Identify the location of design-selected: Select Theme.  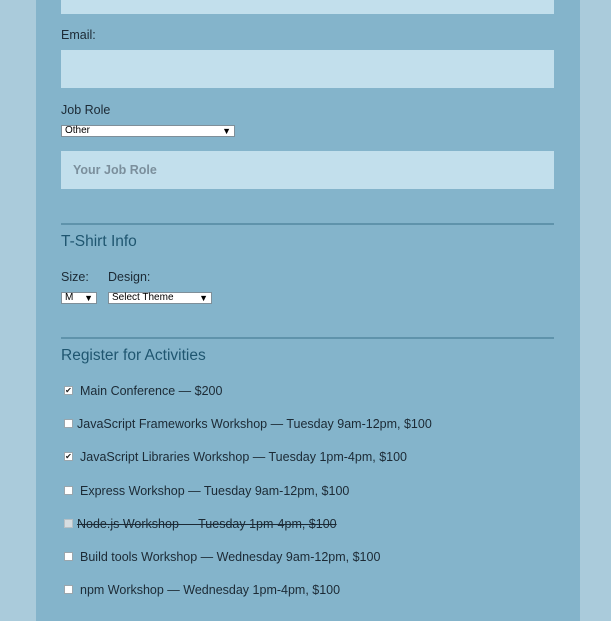
(143, 297).